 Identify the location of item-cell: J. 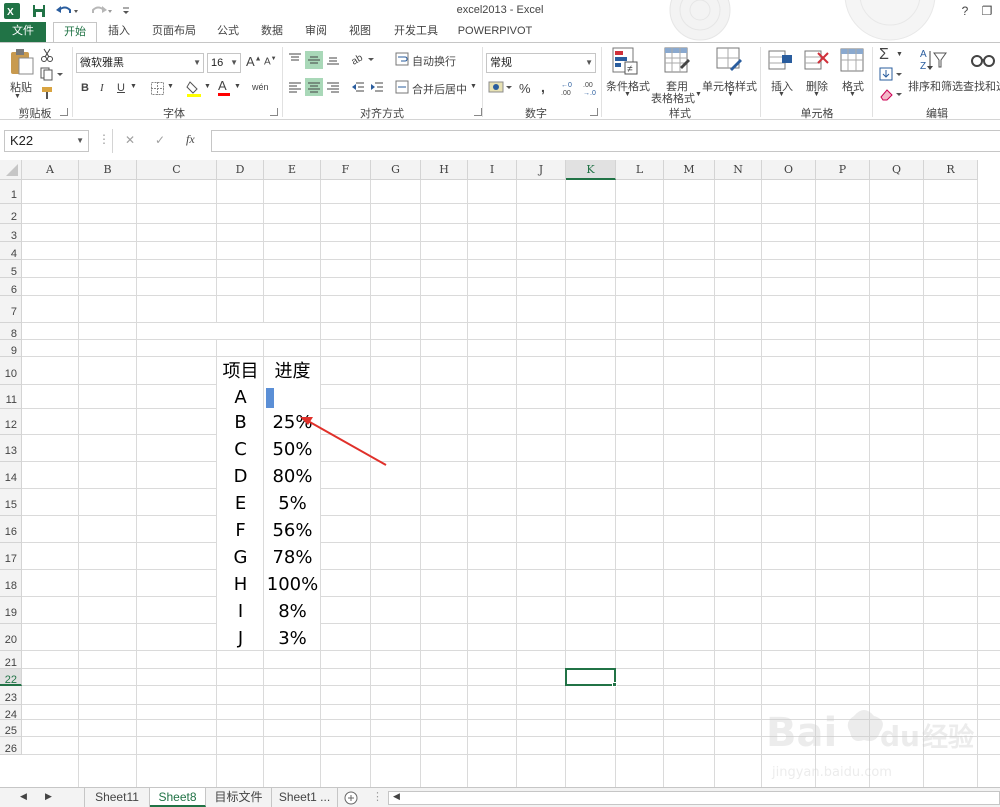
(240, 637).